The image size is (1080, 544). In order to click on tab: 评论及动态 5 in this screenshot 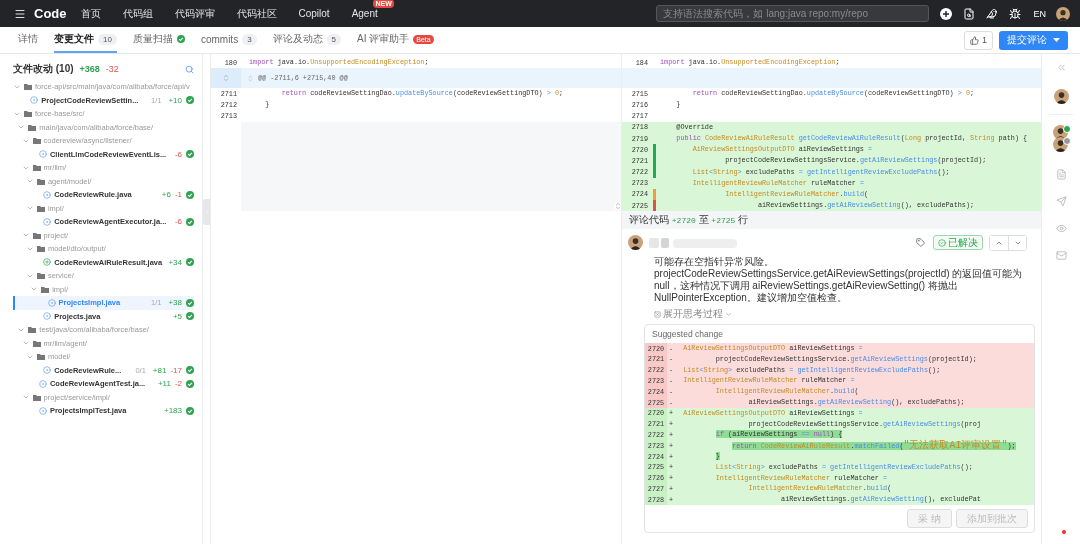, I will do `click(307, 40)`.